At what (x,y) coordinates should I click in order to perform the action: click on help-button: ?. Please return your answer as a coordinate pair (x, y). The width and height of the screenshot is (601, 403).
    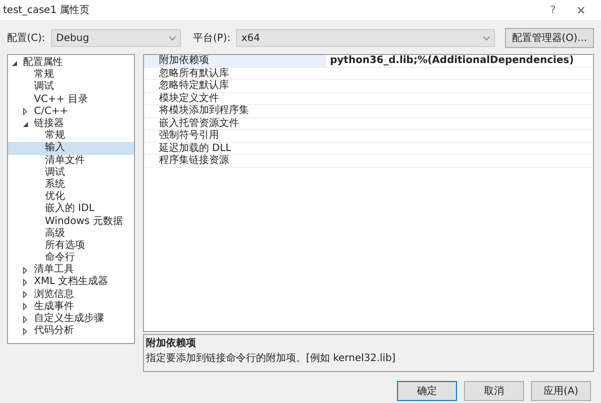
    Looking at the image, I should click on (553, 10).